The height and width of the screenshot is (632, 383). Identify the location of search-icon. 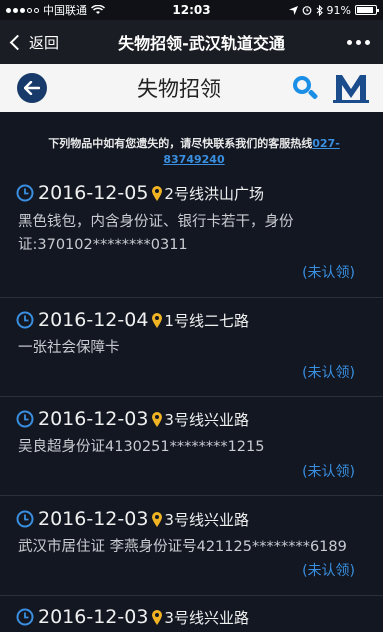
(305, 88).